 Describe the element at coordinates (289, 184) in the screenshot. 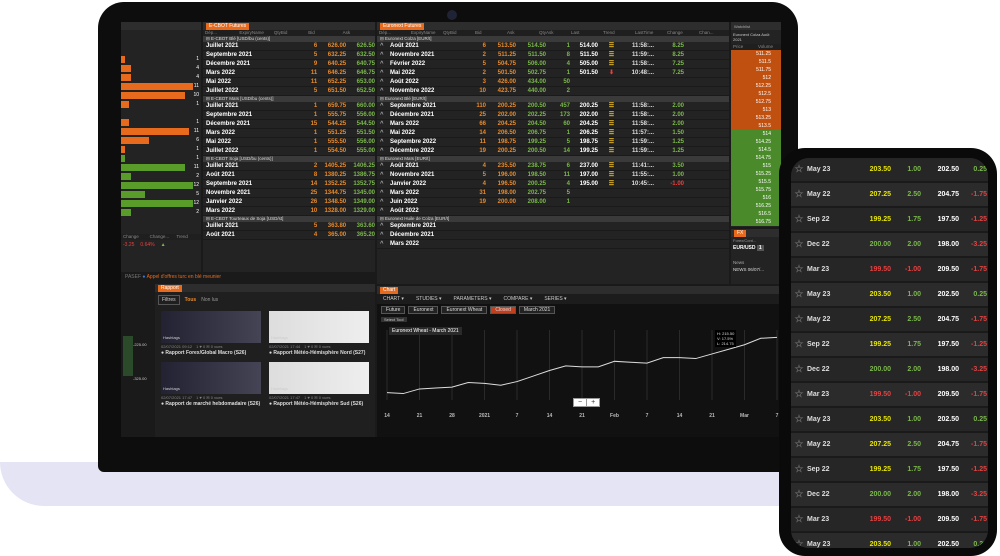

I see `table-row: Septembre 2021 14 1352.25 1352.75` at that location.